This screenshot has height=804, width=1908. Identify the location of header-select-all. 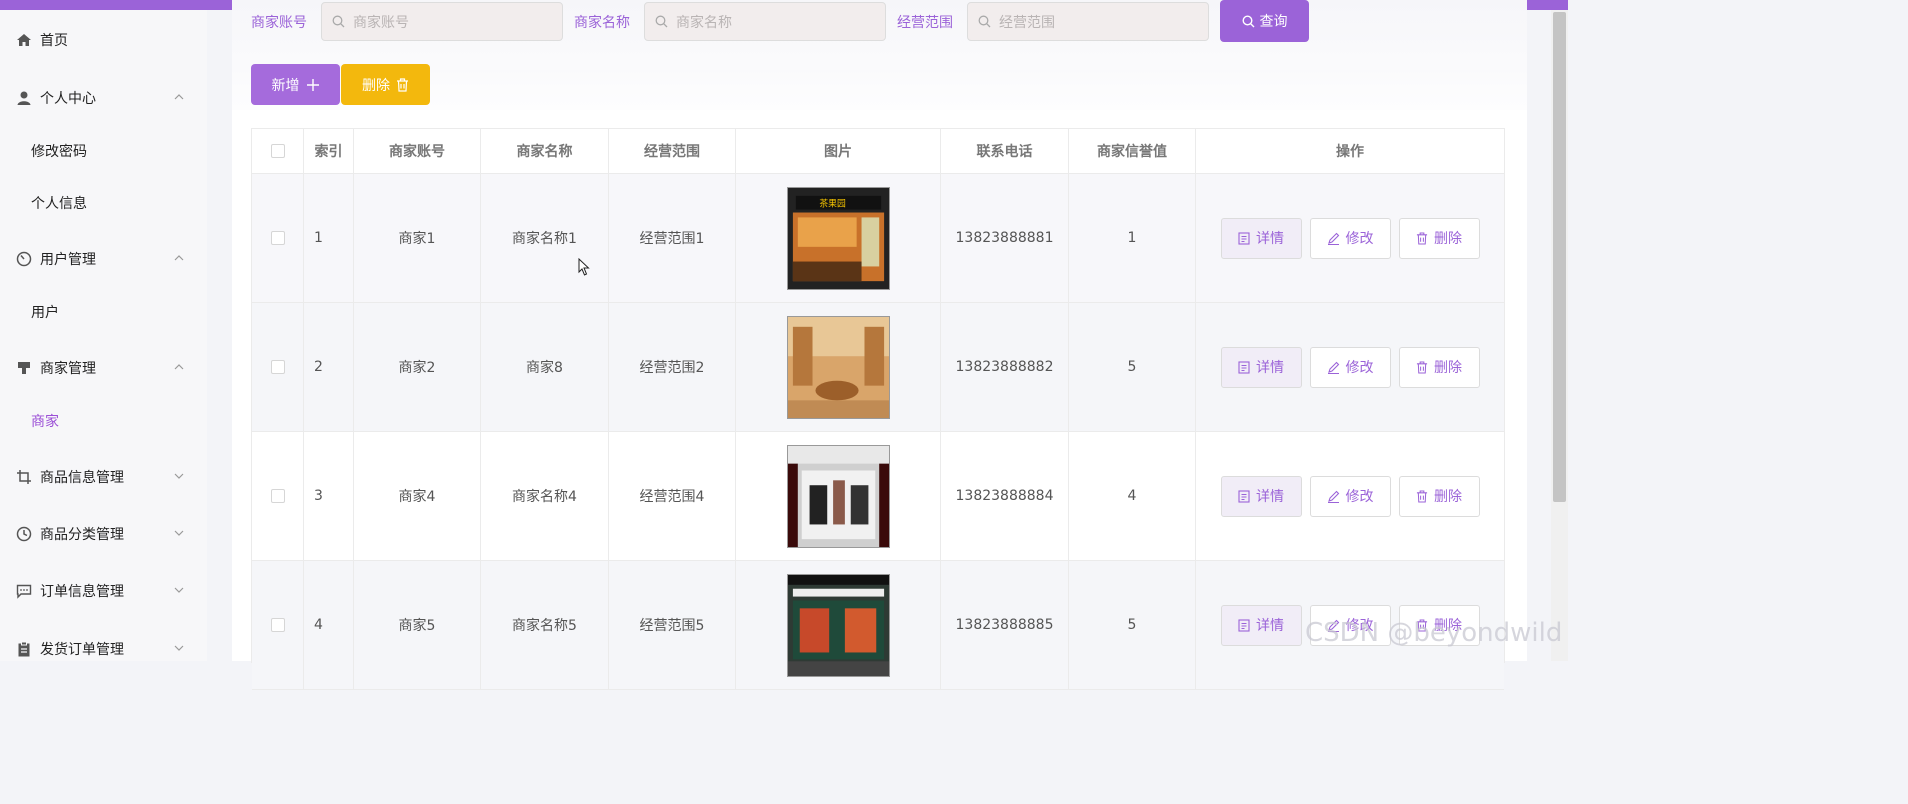
(278, 151).